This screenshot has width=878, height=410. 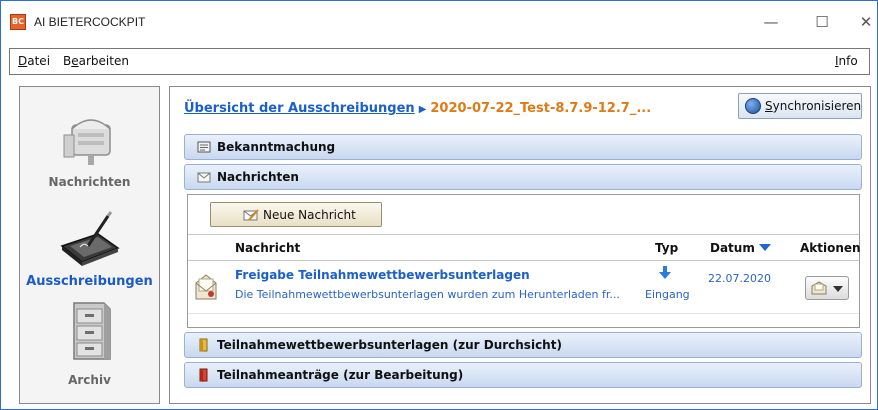 I want to click on menu-bar: Datei Bearbeiten Info, so click(x=439, y=61).